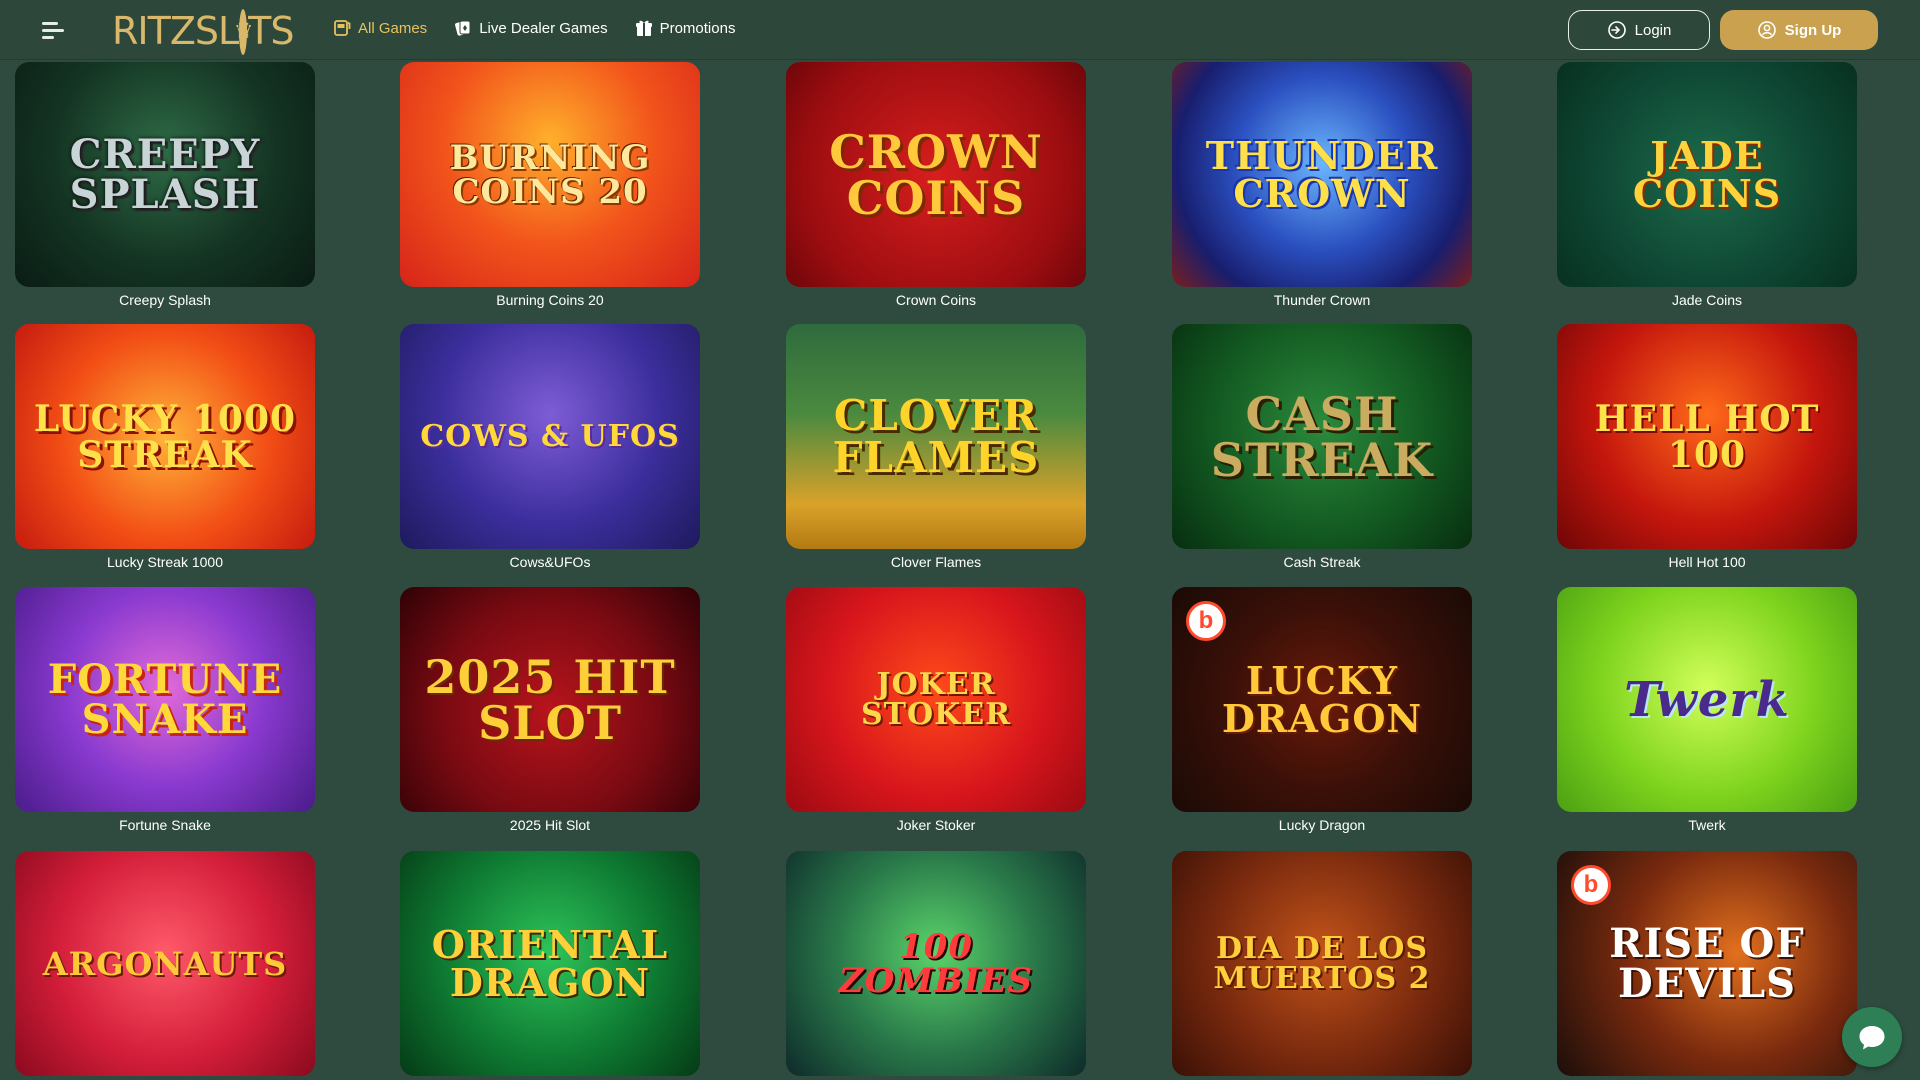 The height and width of the screenshot is (1080, 1920). I want to click on game-art-title: Thunder Crown, so click(1322, 174).